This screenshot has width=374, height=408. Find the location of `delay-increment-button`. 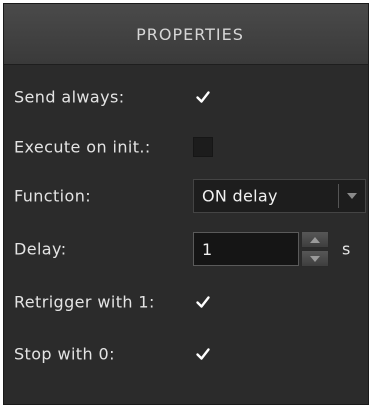

delay-increment-button is located at coordinates (315, 239).